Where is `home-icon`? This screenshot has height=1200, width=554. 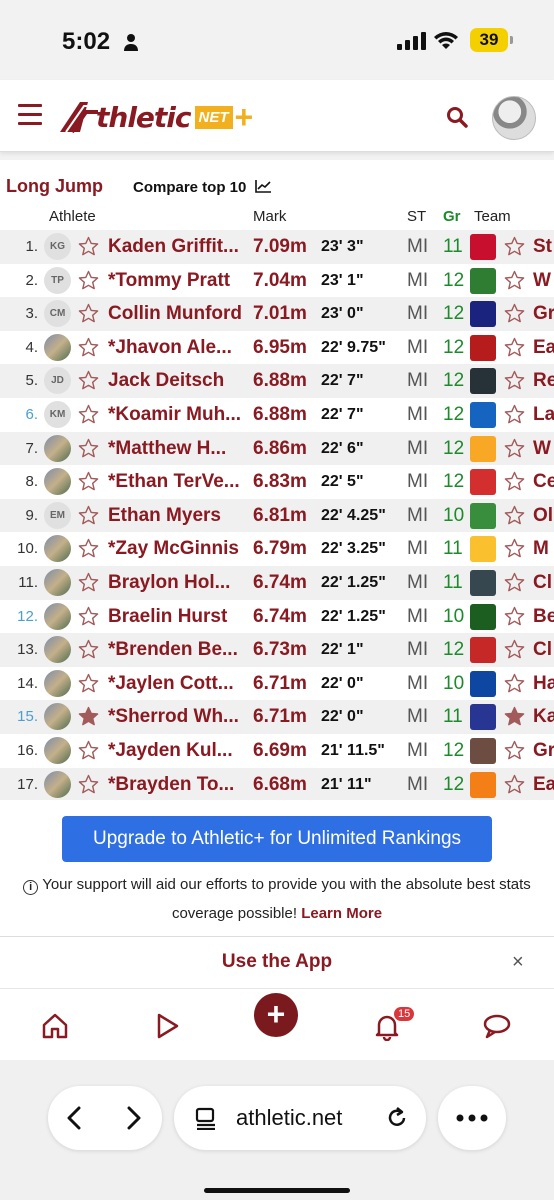
home-icon is located at coordinates (55, 1026).